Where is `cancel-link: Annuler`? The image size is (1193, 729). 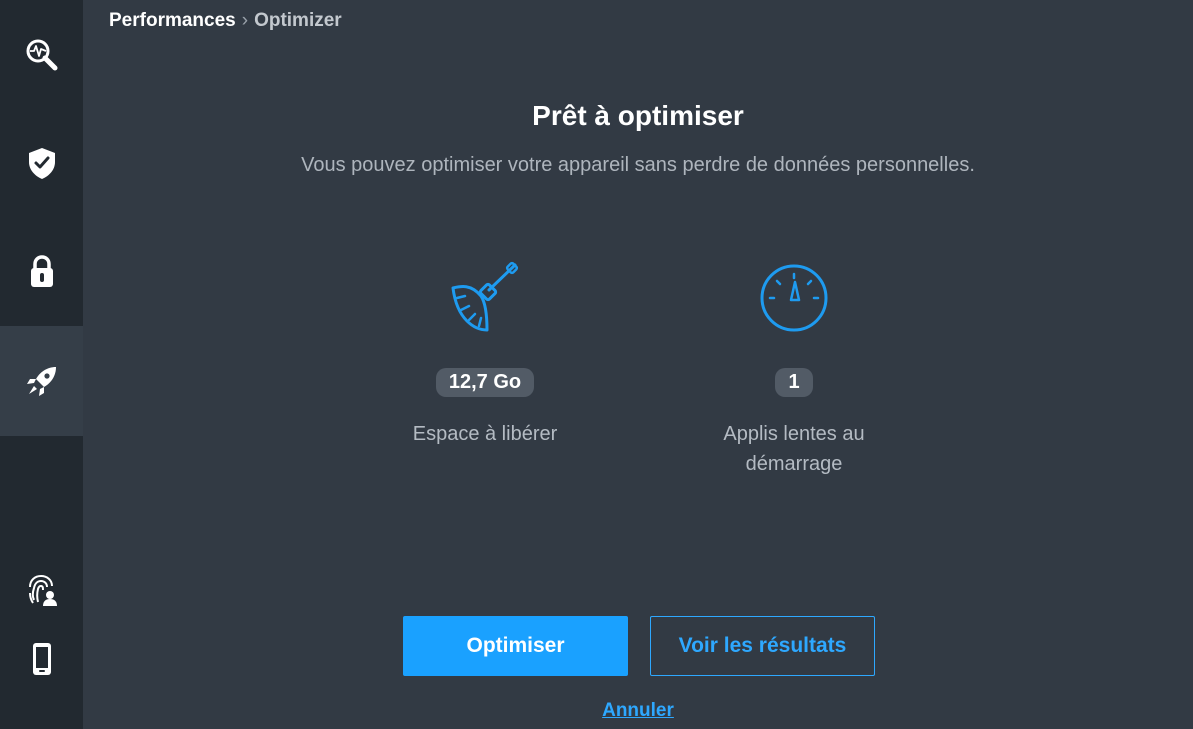
cancel-link: Annuler is located at coordinates (638, 710).